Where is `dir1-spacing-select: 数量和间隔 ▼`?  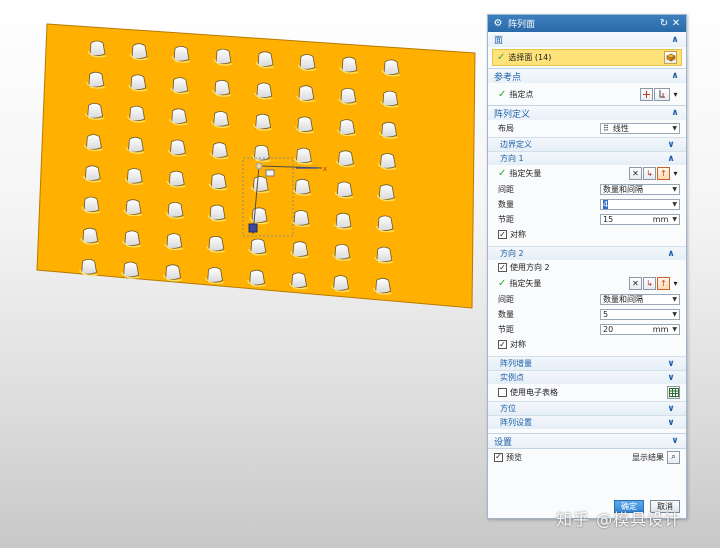
dir1-spacing-select: 数量和间隔 ▼ is located at coordinates (640, 189).